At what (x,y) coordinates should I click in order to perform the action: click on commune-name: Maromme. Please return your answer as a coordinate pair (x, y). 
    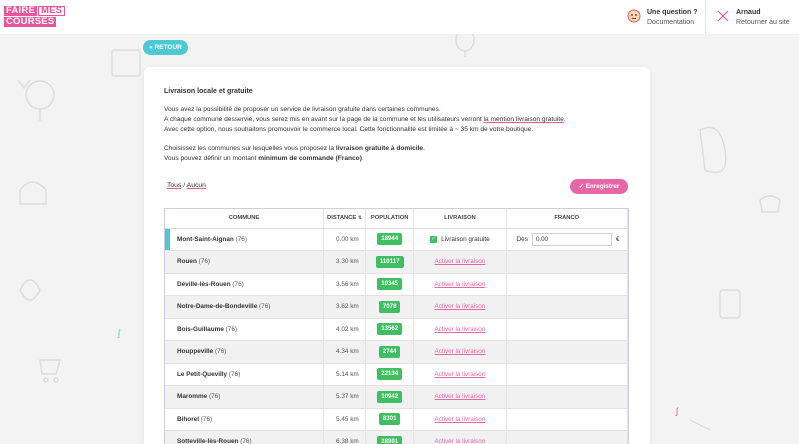
    Looking at the image, I should click on (192, 397).